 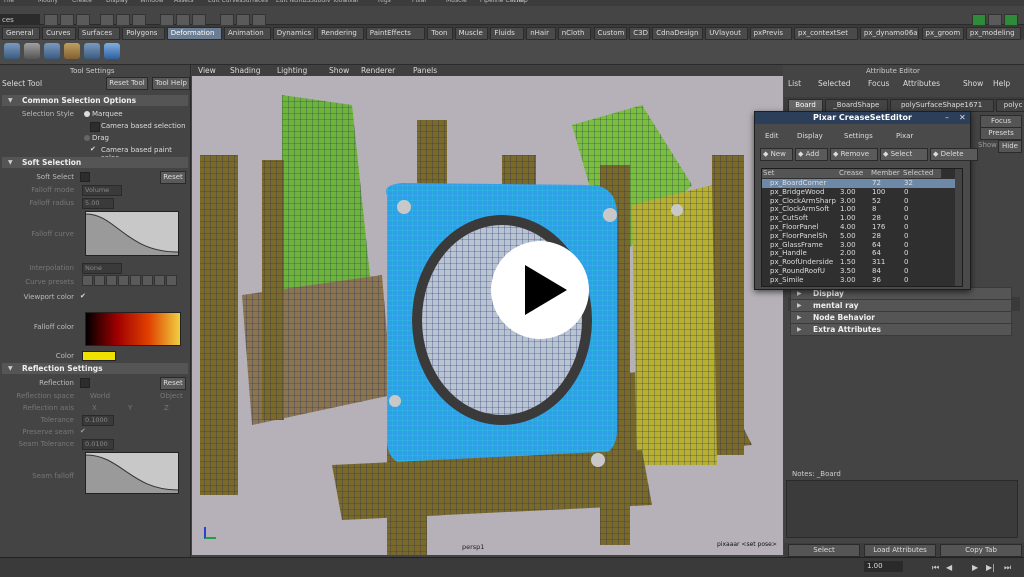 What do you see at coordinates (858, 136) in the screenshot?
I see `crease-menu-item: Settings` at bounding box center [858, 136].